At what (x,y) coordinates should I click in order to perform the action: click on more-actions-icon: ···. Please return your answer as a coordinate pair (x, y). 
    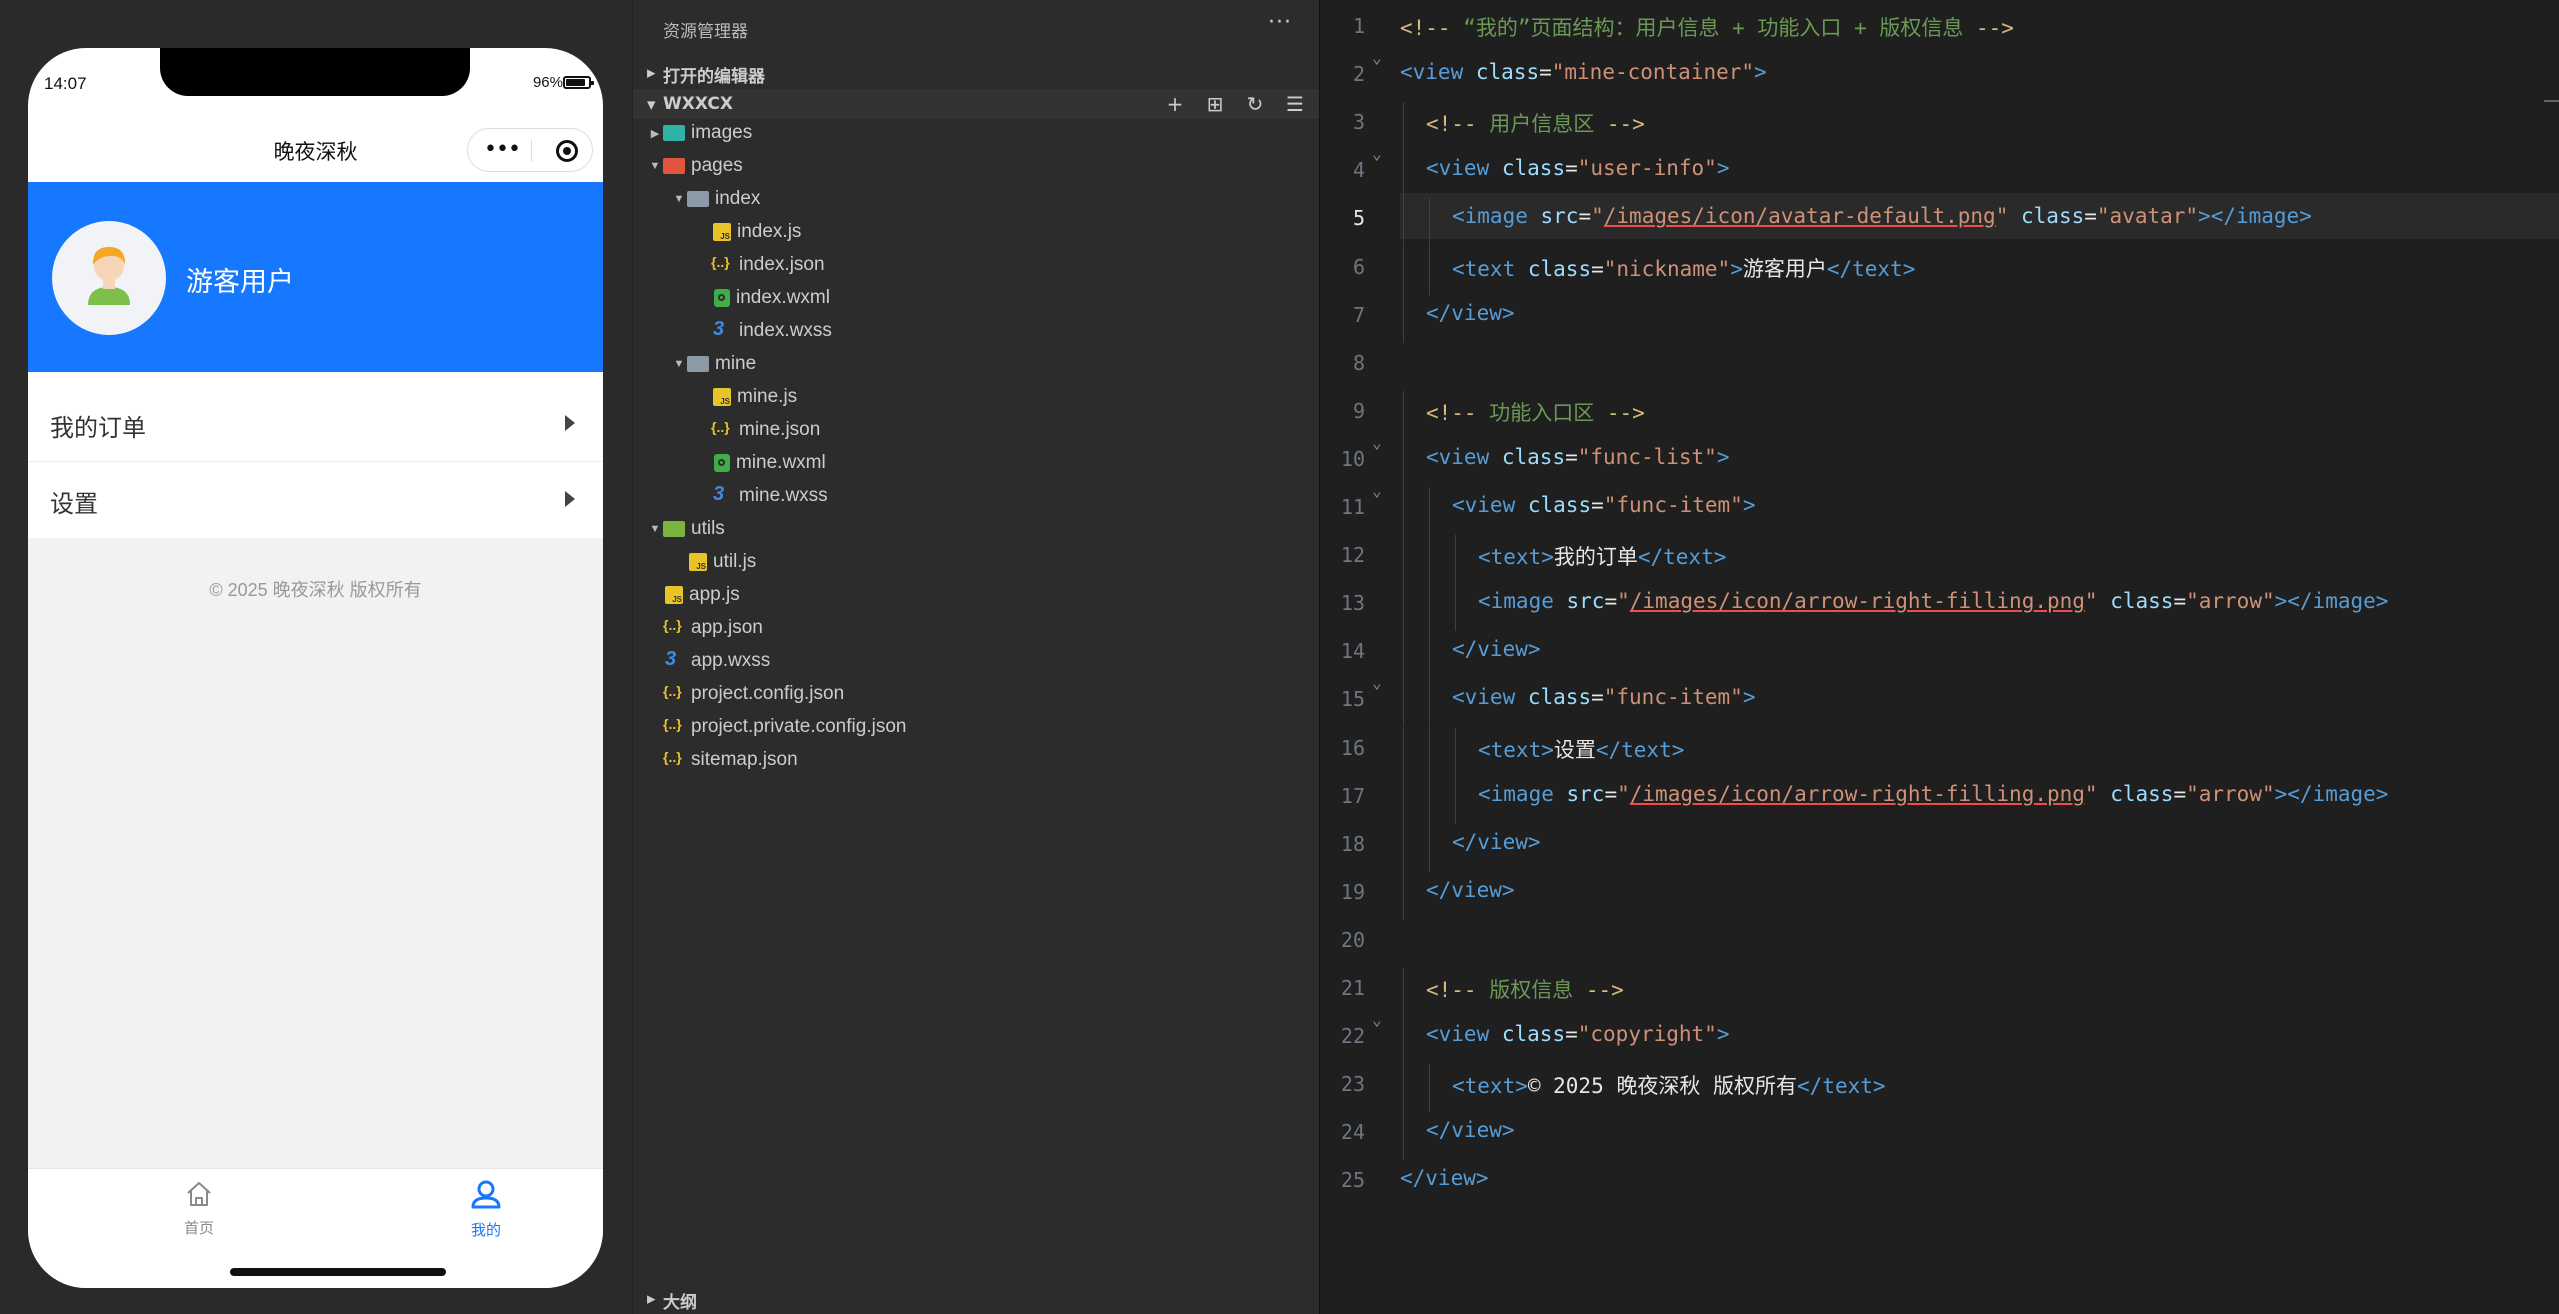
    Looking at the image, I should click on (1280, 22).